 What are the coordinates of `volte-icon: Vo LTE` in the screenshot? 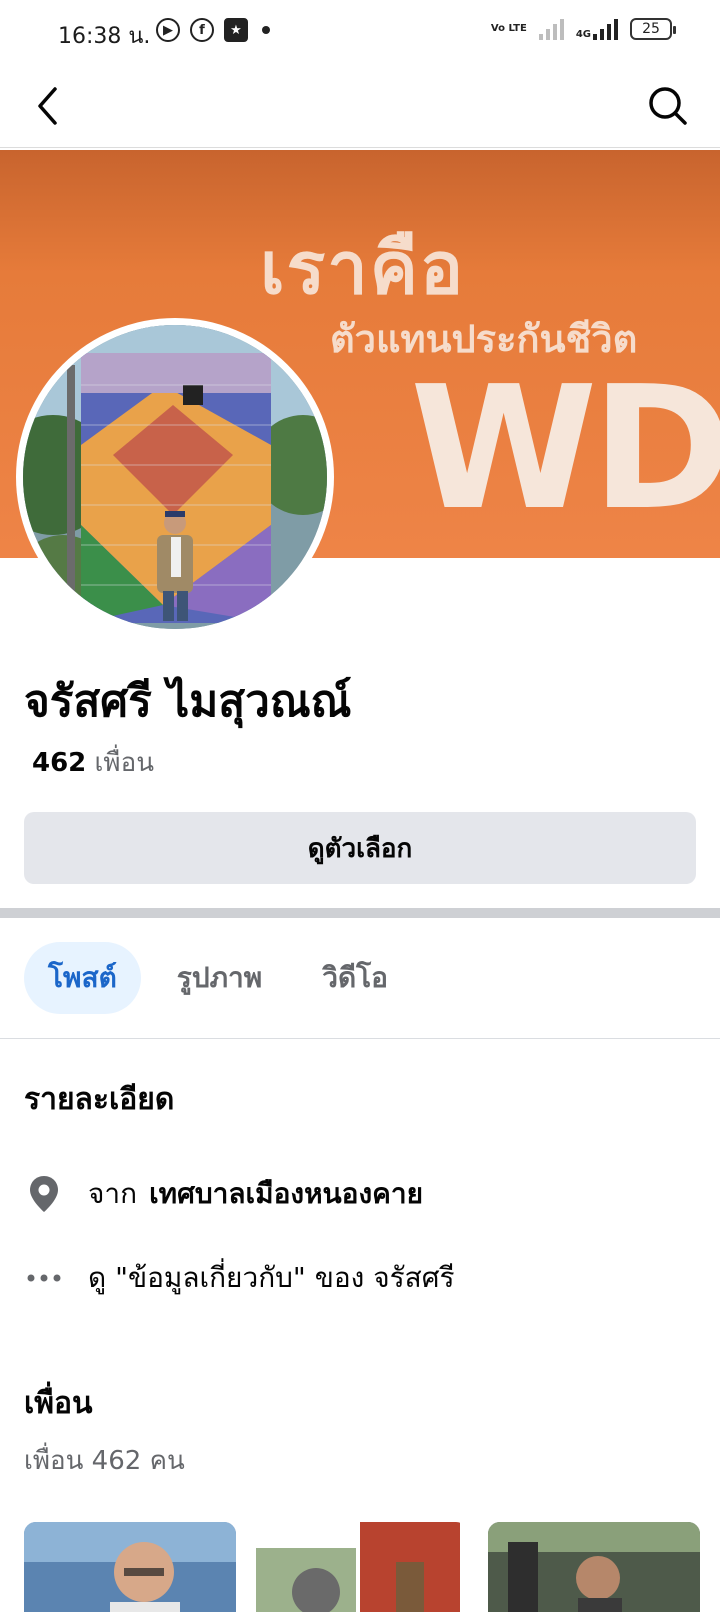 It's located at (508, 28).